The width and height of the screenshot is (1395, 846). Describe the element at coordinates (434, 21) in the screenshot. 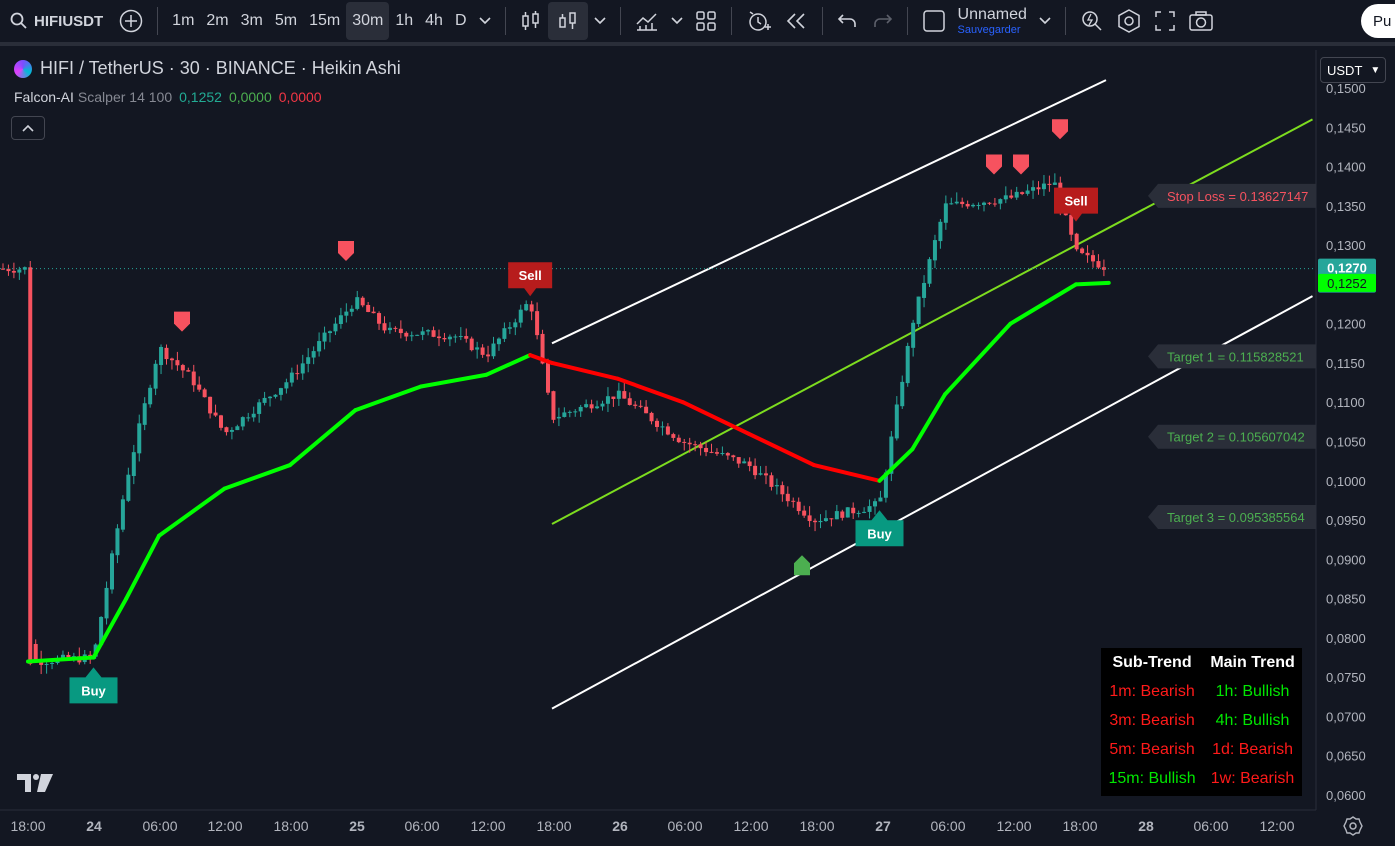

I see `interval-button-4h: 4h` at that location.